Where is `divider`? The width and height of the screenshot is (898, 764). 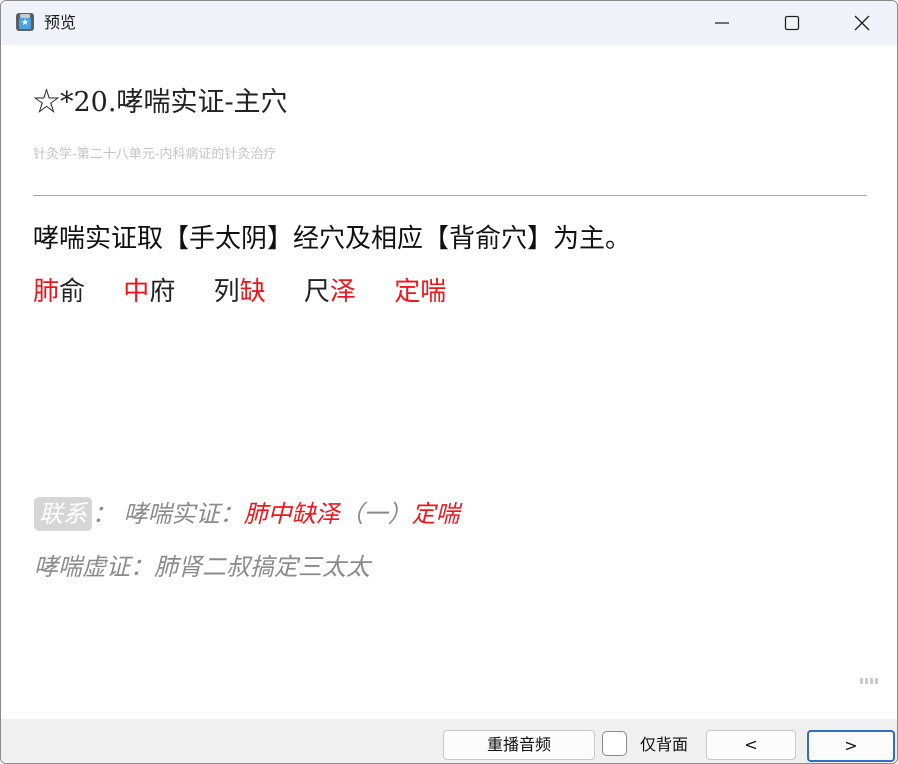 divider is located at coordinates (450, 195).